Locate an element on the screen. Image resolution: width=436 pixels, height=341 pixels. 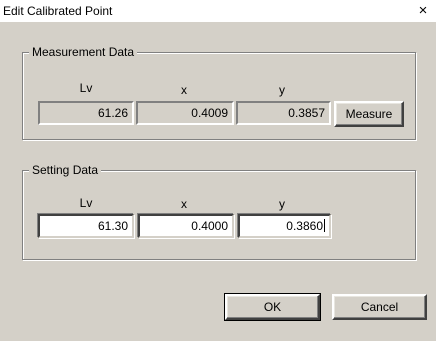
measurement-x-header: x is located at coordinates (184, 90).